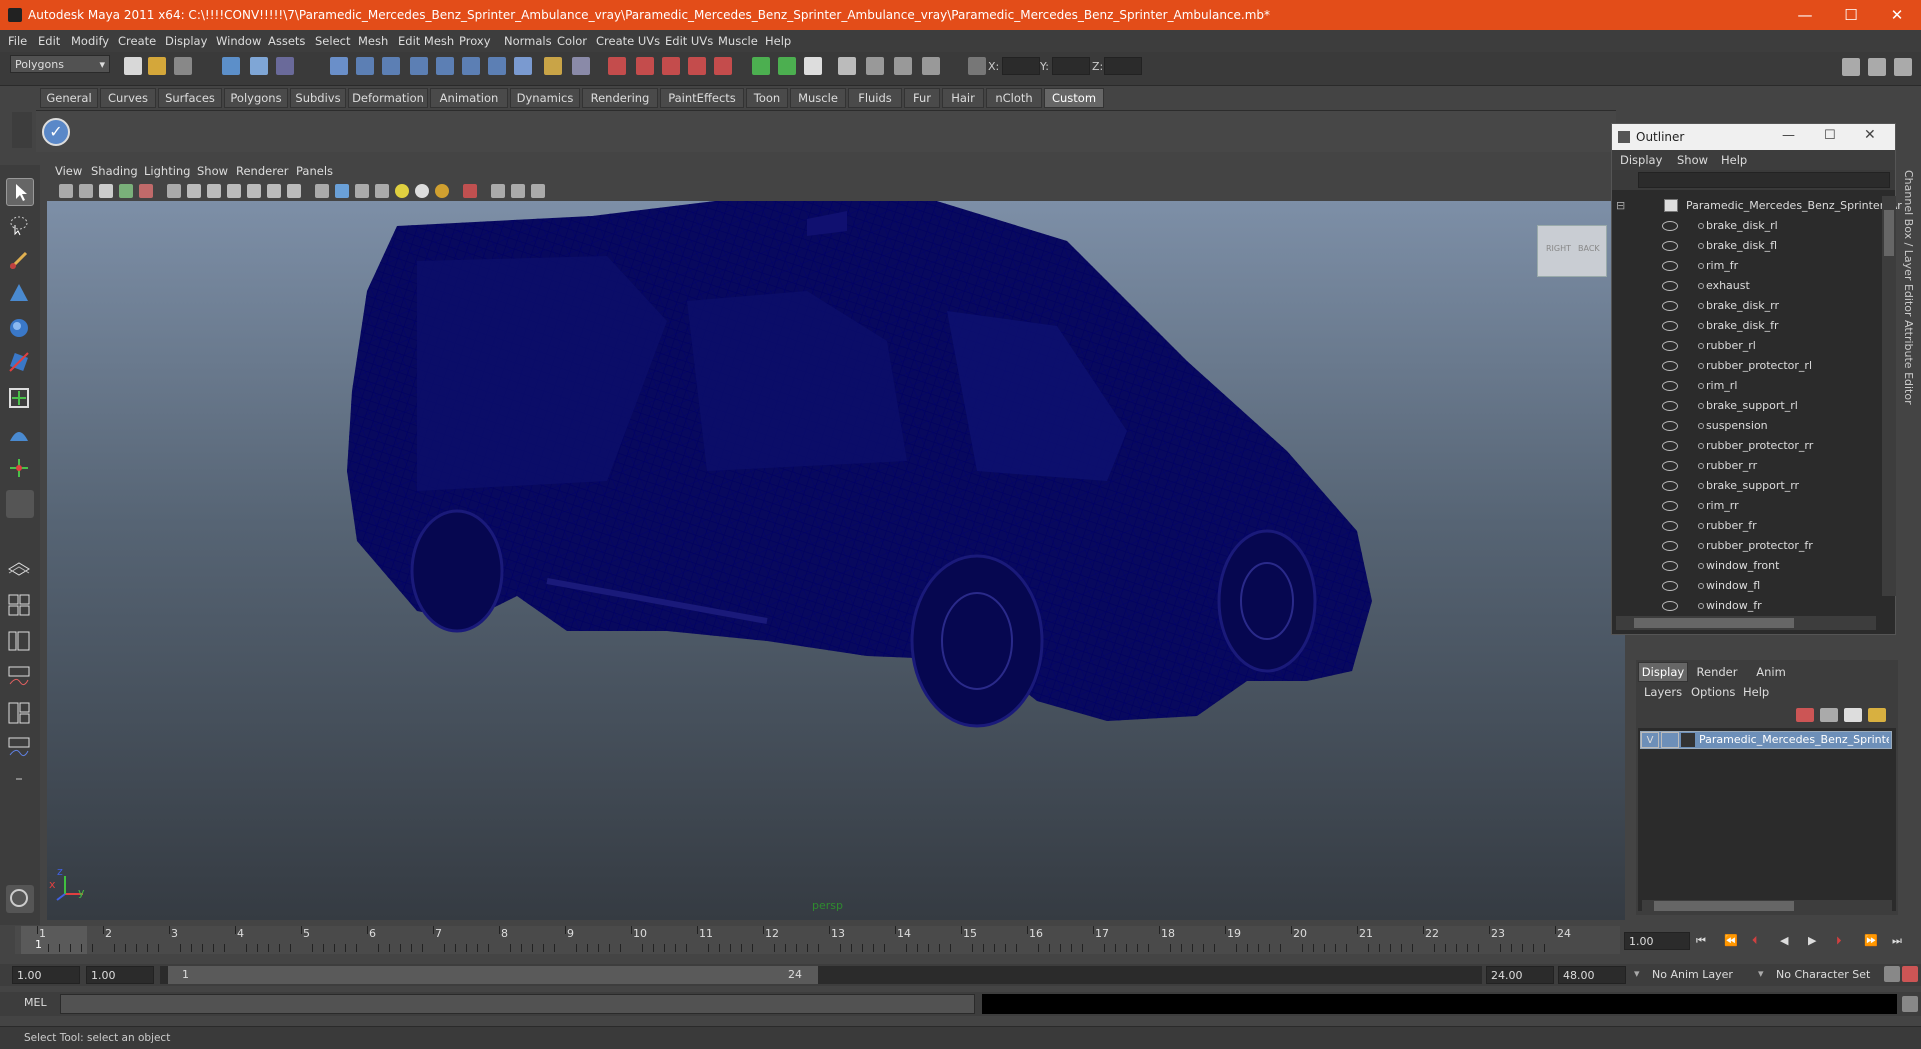  I want to click on step-back-key-icon: ⏪, so click(1731, 940).